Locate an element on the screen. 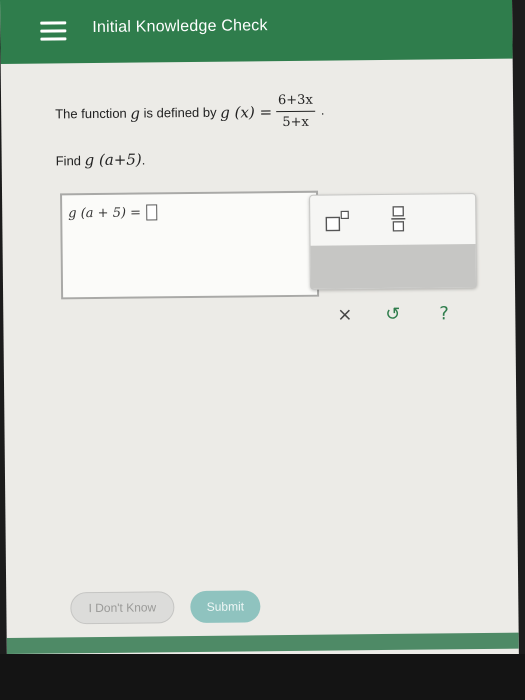  device-bezel is located at coordinates (262, 677).